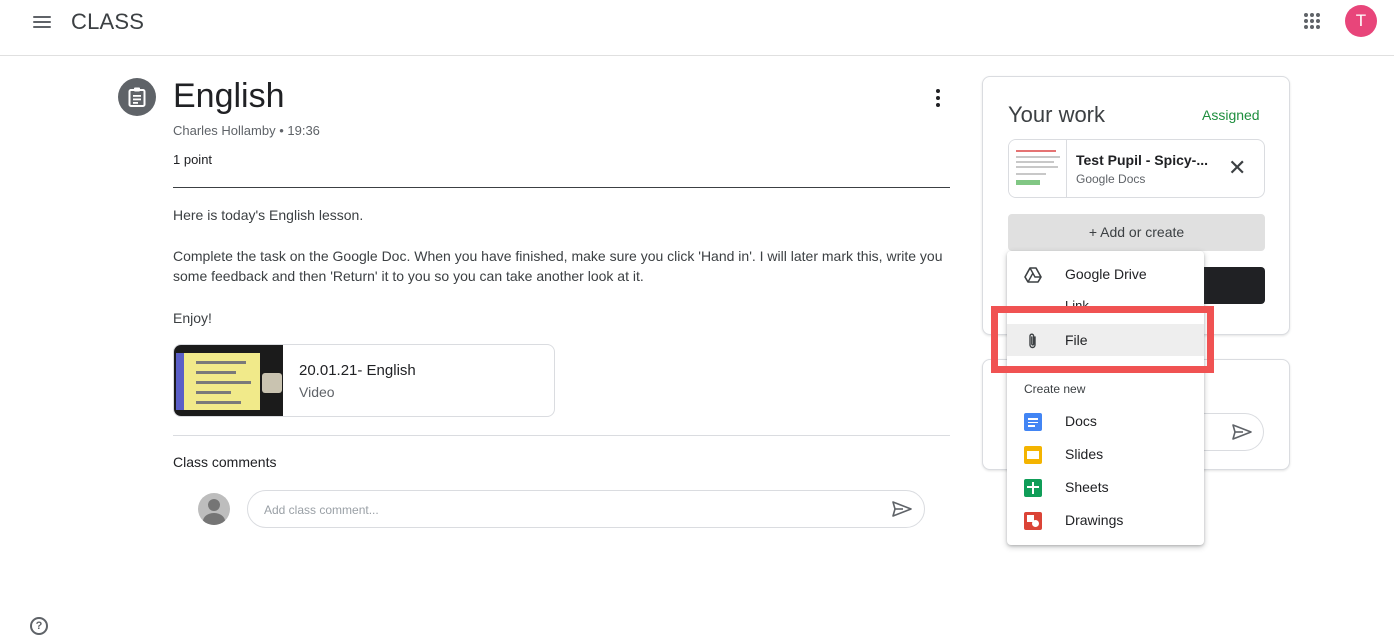 Image resolution: width=1394 pixels, height=637 pixels. I want to click on header-divider, so click(561, 187).